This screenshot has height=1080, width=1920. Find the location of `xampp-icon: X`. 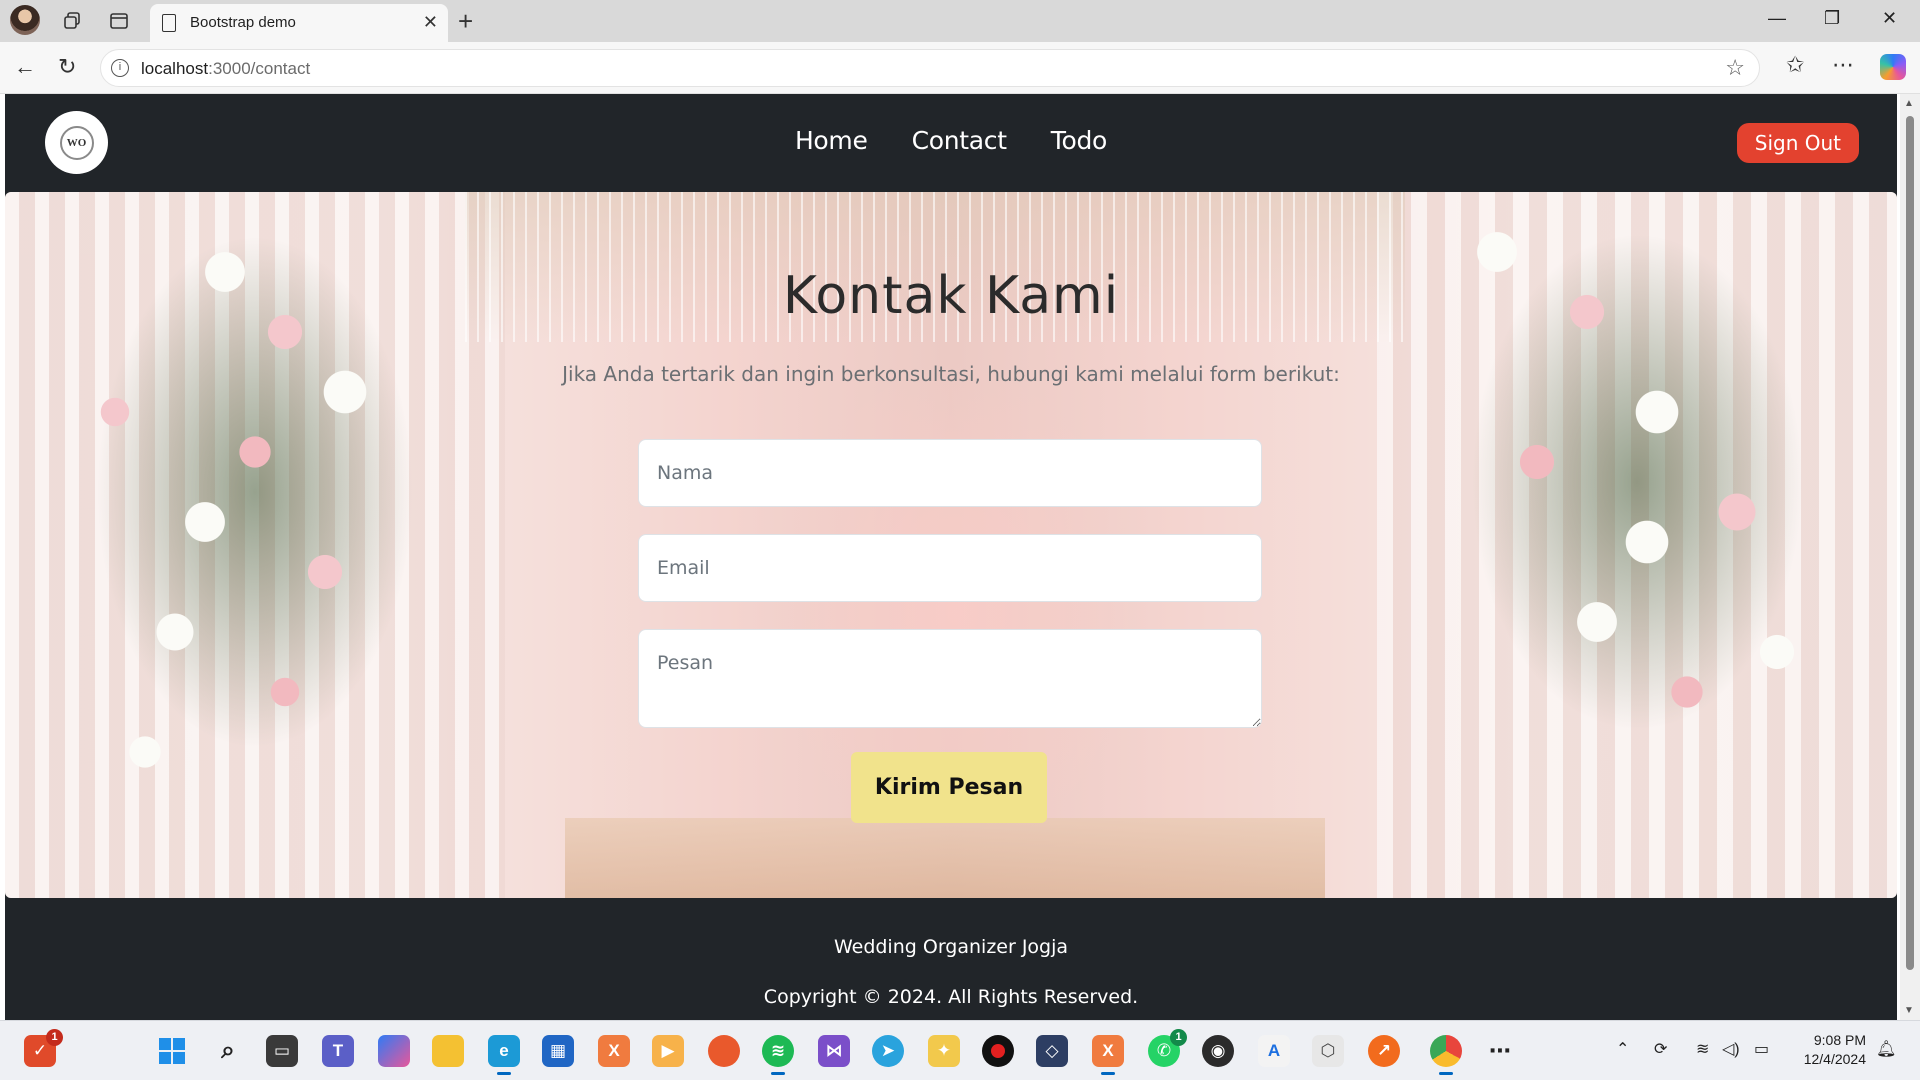

xampp-icon: X is located at coordinates (614, 1051).